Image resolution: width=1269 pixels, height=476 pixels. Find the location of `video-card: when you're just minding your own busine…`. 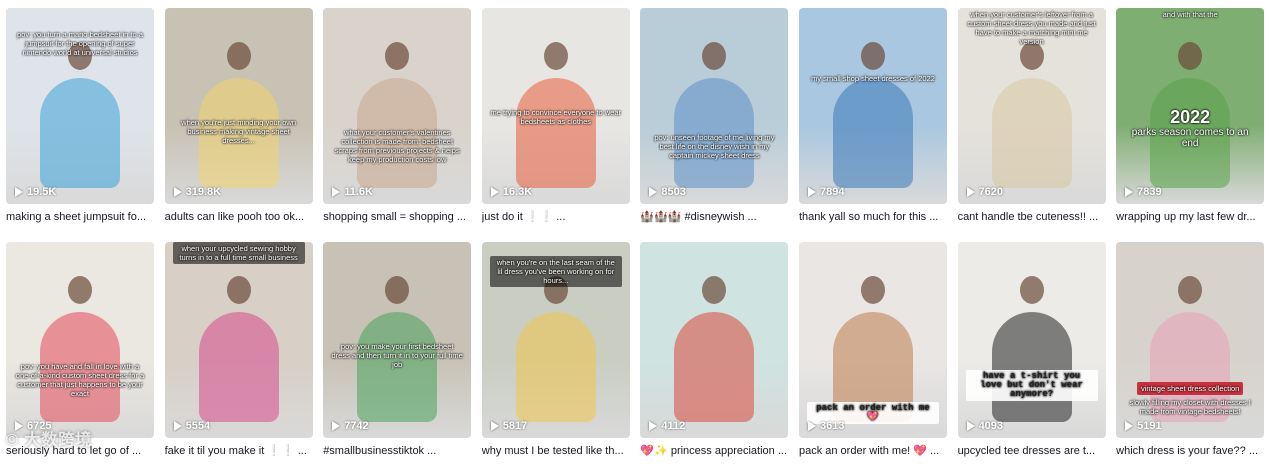

video-card: when you're just minding your own busine… is located at coordinates (238, 125).